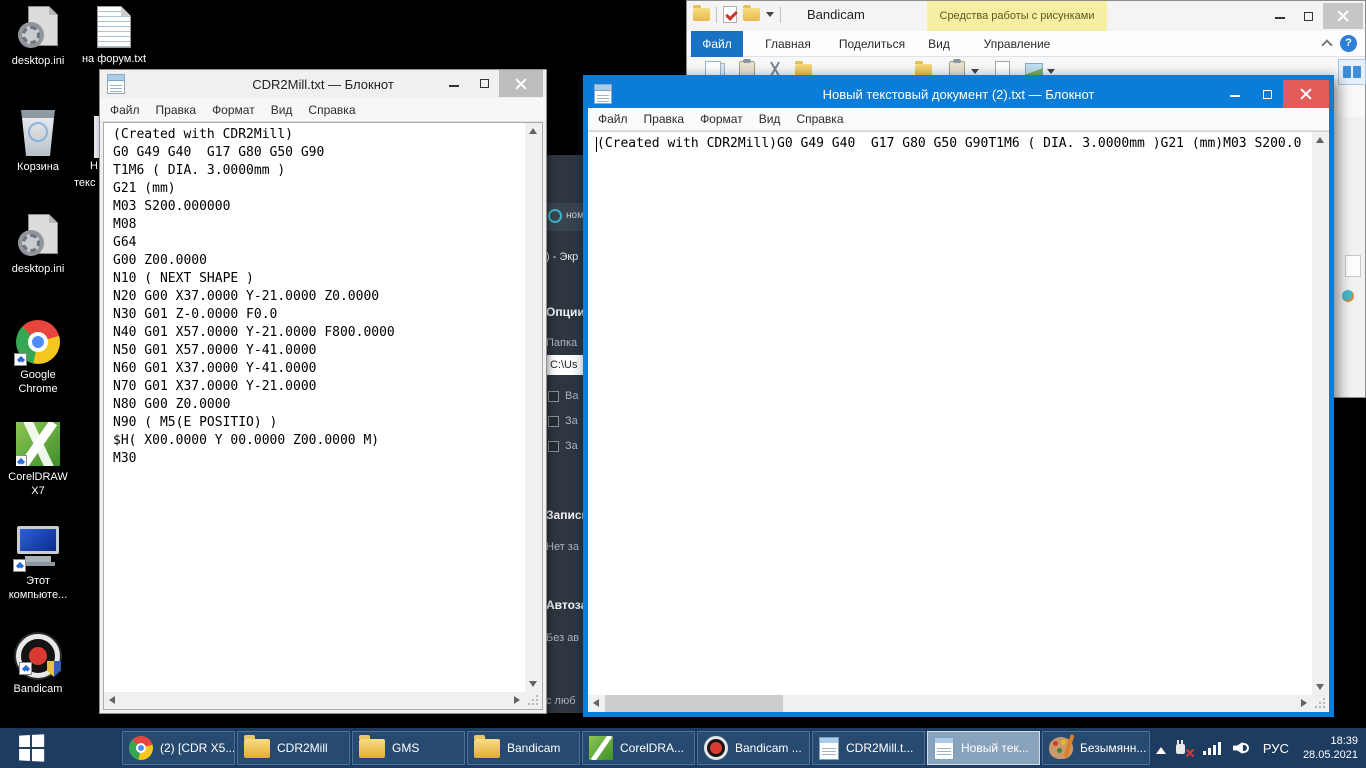  What do you see at coordinates (563, 638) in the screenshot?
I see `bandicam-autostart-status: Без ав` at bounding box center [563, 638].